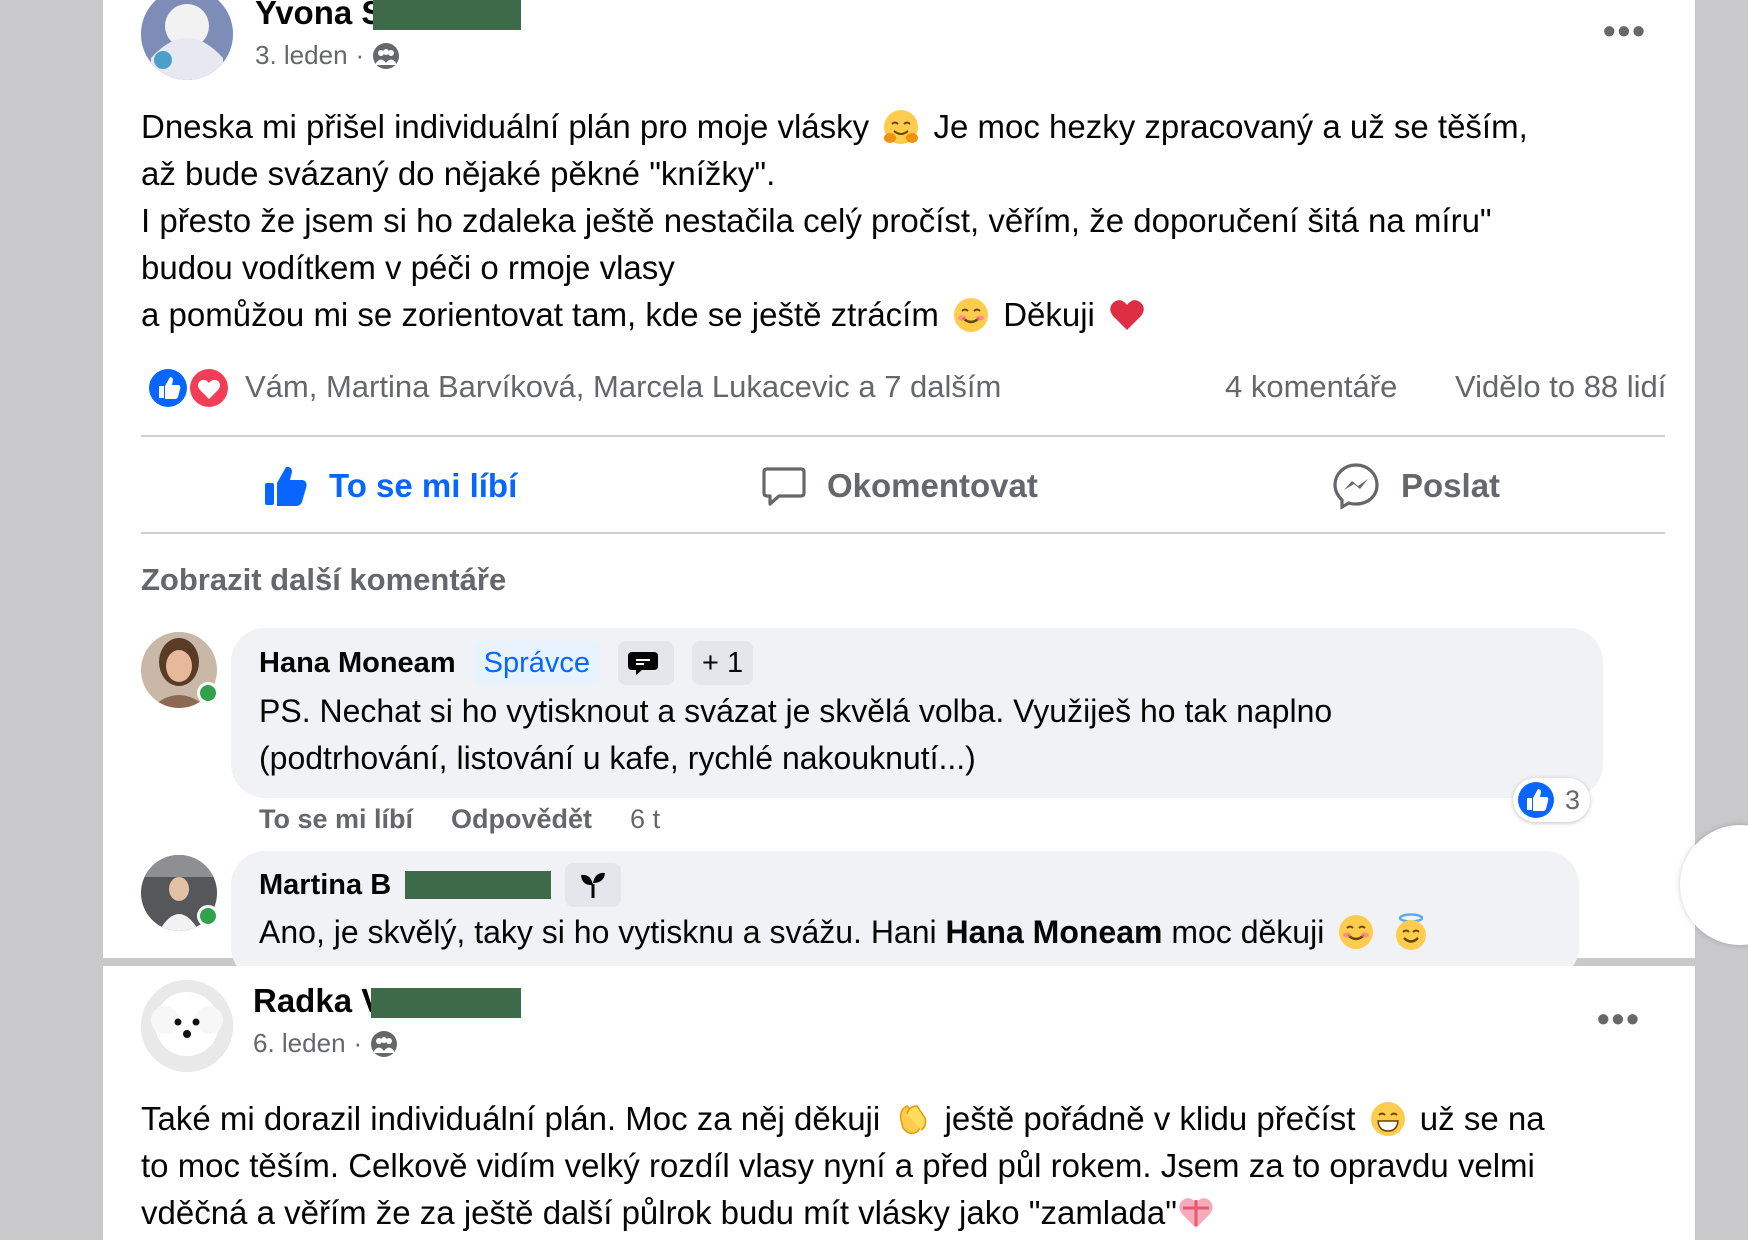  Describe the element at coordinates (319, 16) in the screenshot. I see `post-author-name: Yvona S` at that location.